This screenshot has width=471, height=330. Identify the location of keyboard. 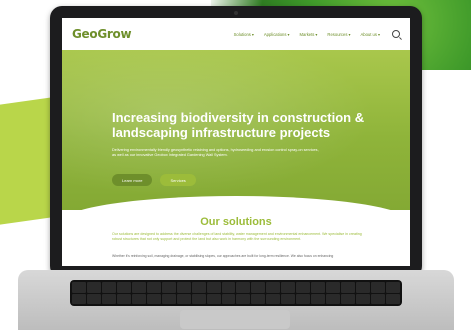
(236, 293).